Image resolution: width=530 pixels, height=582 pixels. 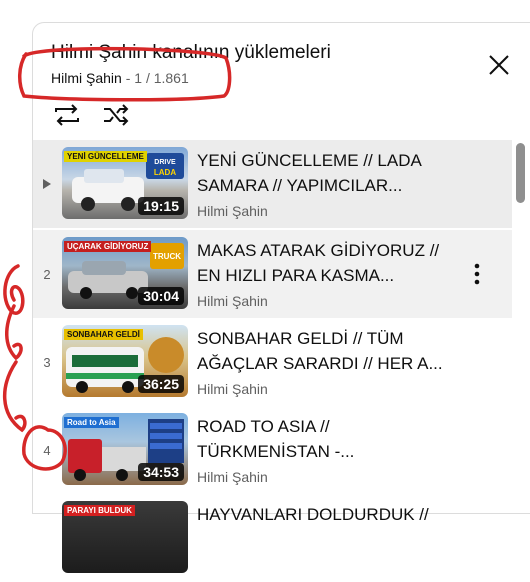 I want to click on video-duration: 30:04, so click(x=161, y=296).